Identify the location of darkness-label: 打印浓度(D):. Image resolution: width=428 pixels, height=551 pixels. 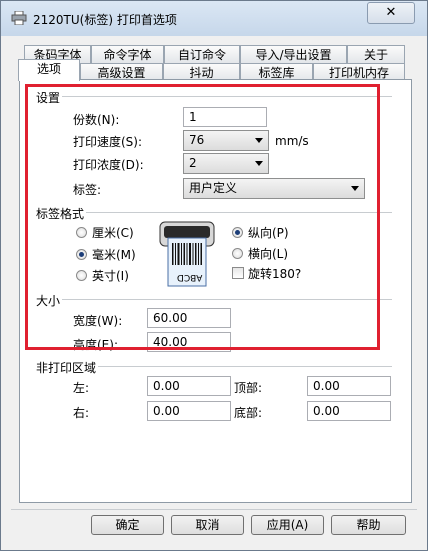
(108, 165).